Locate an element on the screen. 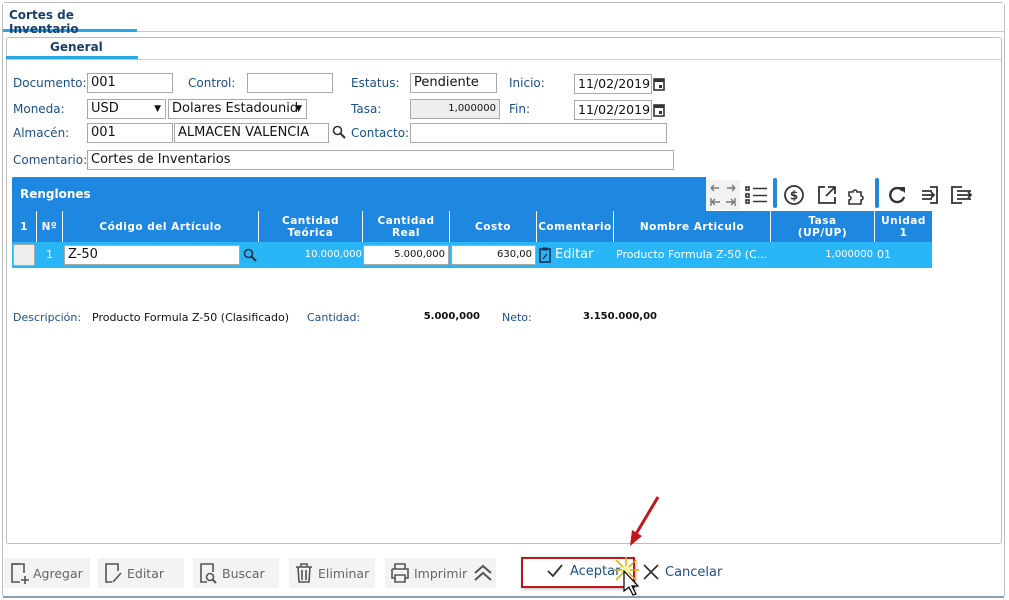 The height and width of the screenshot is (600, 1009). col-codigo: Código del Artículo is located at coordinates (161, 226).